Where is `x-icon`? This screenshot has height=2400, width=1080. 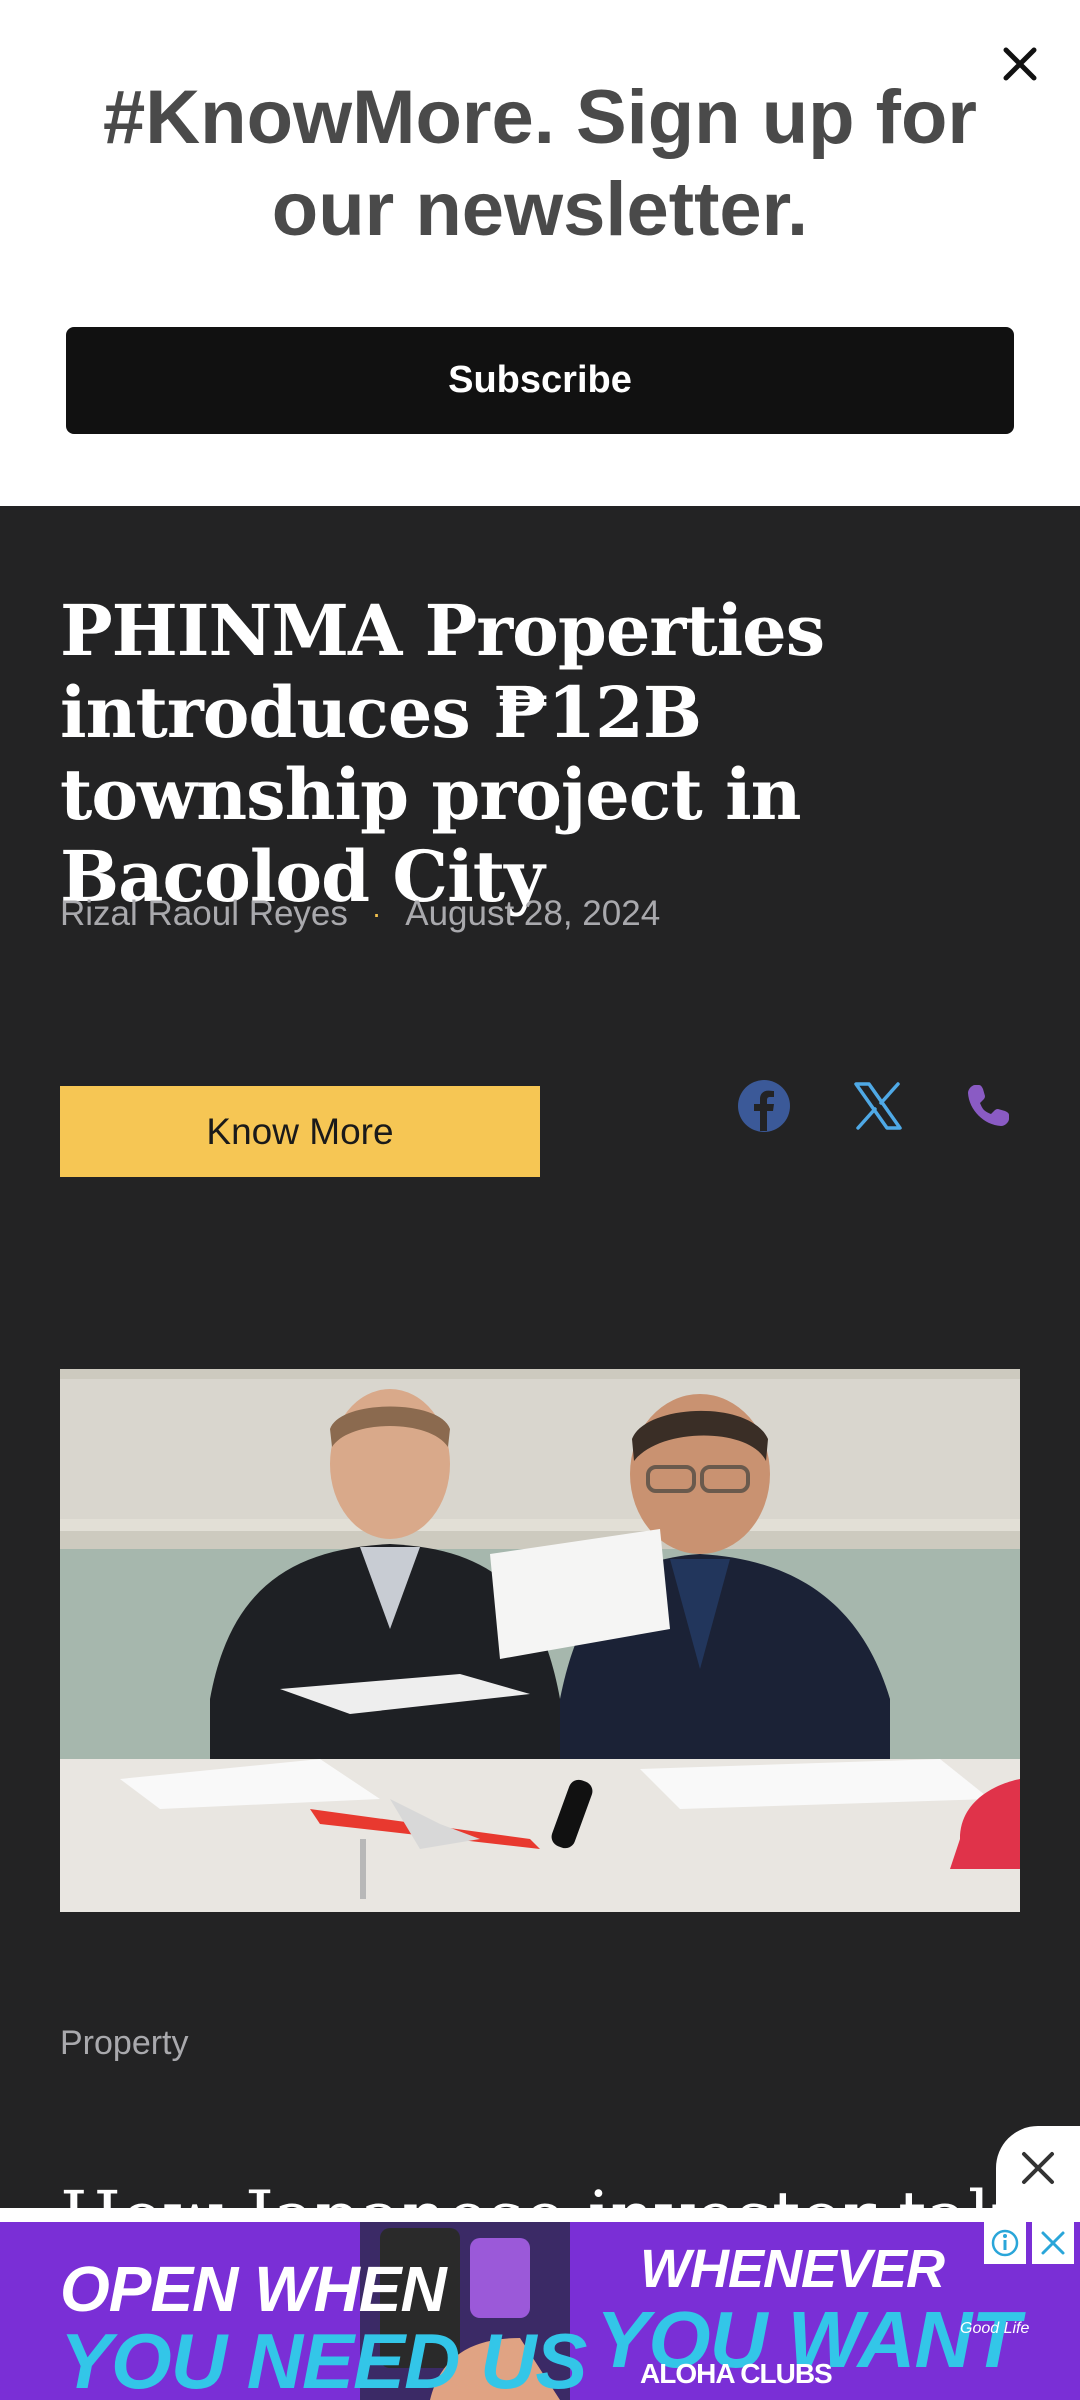
x-icon is located at coordinates (878, 1106).